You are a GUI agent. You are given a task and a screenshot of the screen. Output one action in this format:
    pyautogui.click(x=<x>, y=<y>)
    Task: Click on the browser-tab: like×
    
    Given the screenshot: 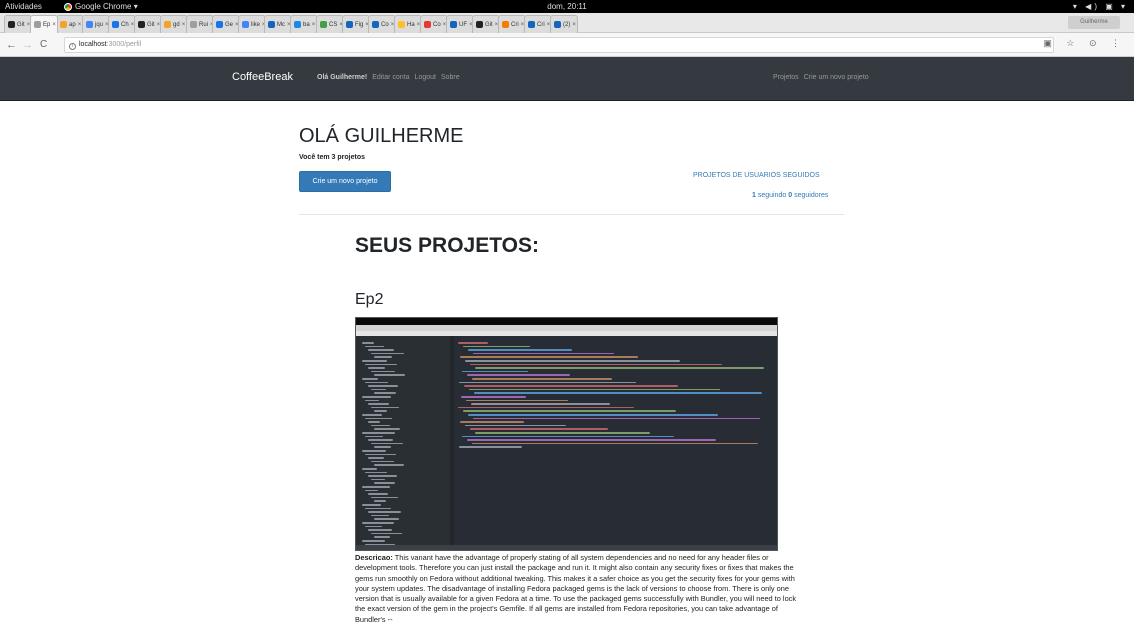 What is the action you would take?
    pyautogui.click(x=252, y=24)
    